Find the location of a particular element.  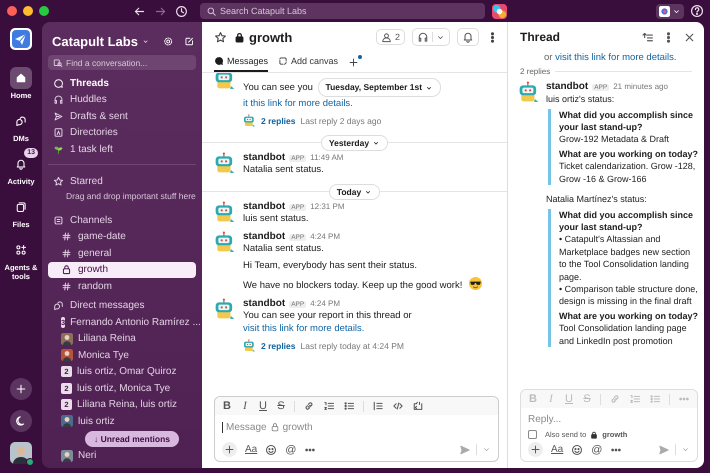

message-time: 21 minutes ago is located at coordinates (640, 86).